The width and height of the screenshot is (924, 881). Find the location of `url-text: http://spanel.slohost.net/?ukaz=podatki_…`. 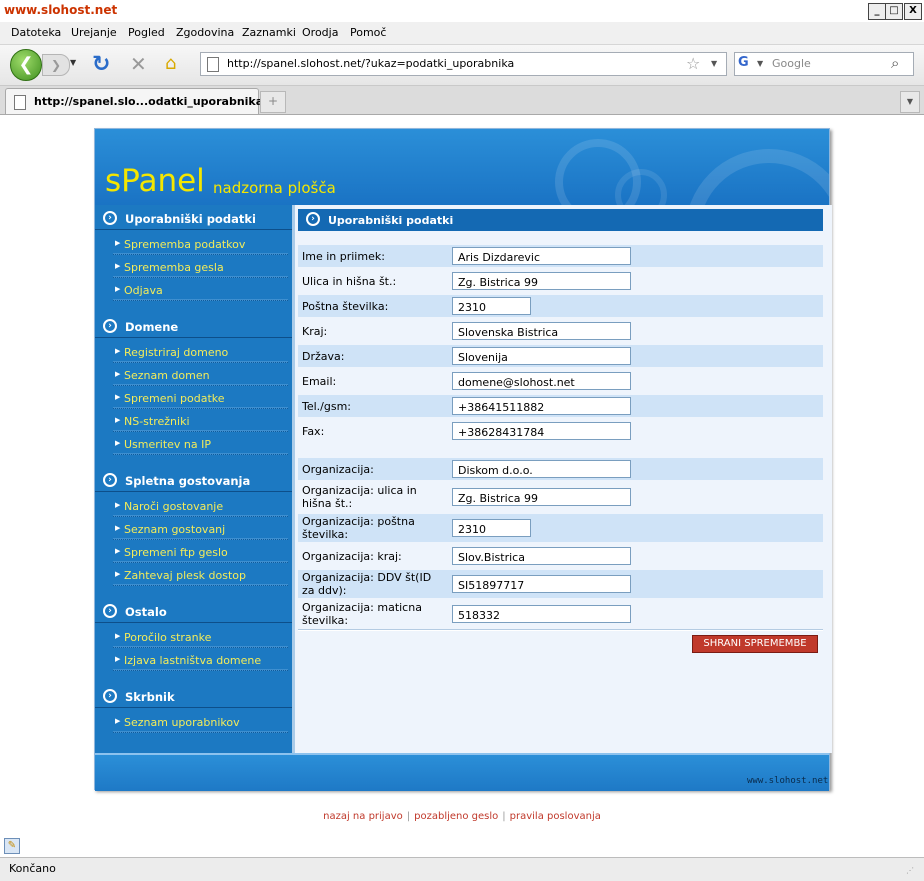

url-text: http://spanel.slohost.net/?ukaz=podatki_… is located at coordinates (370, 63).